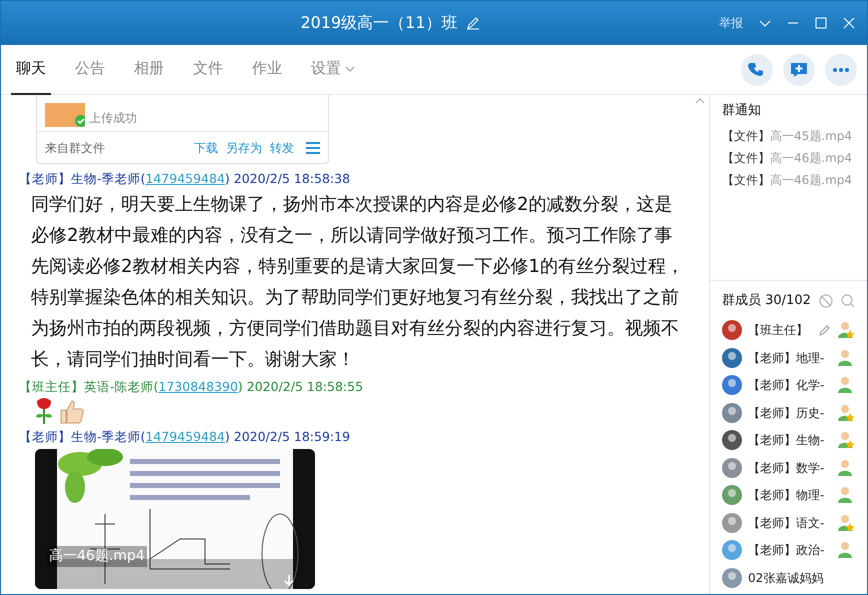  Describe the element at coordinates (75, 148) in the screenshot. I see `file-source: 来自群文件` at that location.